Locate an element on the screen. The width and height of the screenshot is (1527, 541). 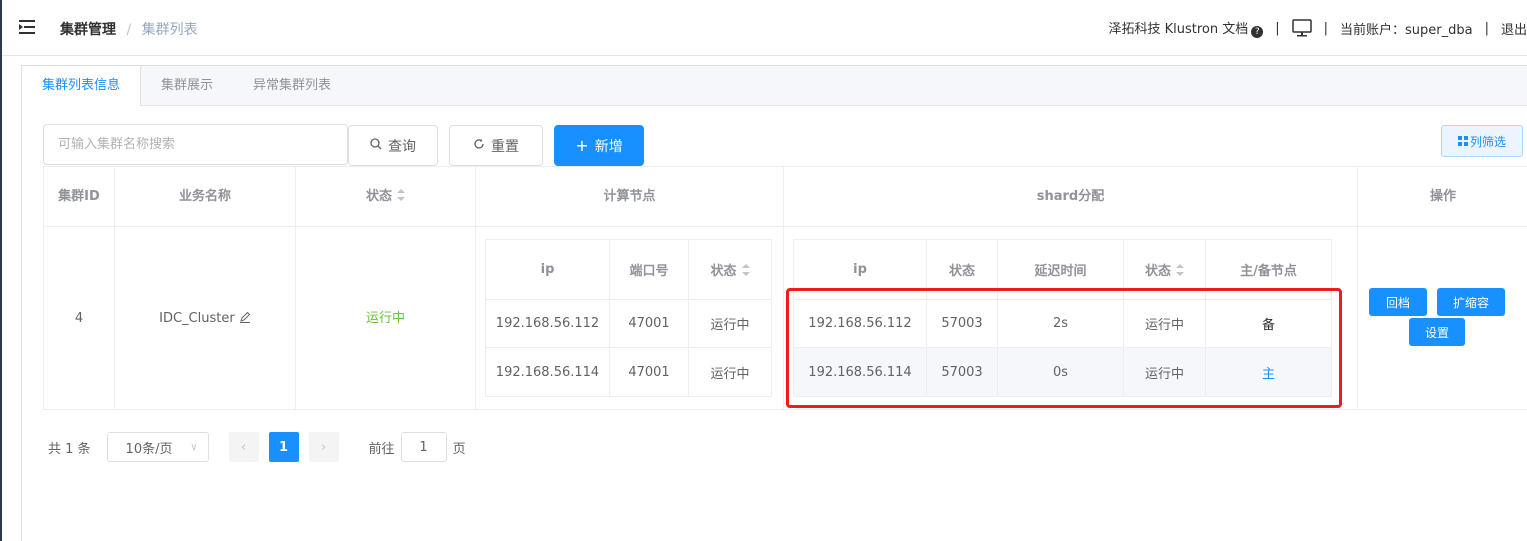
td-status: 运行中 is located at coordinates (386, 318).